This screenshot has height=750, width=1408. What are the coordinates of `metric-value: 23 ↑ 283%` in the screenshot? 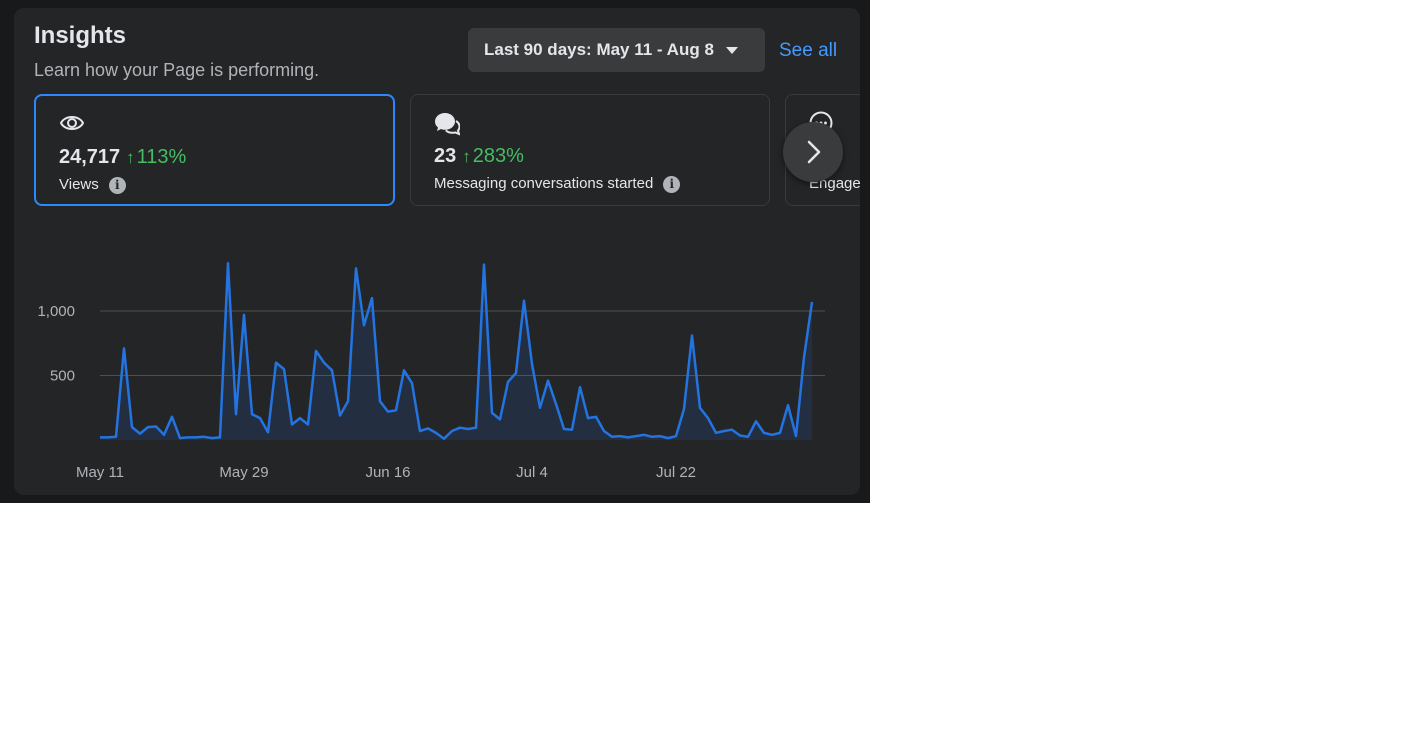 It's located at (479, 156).